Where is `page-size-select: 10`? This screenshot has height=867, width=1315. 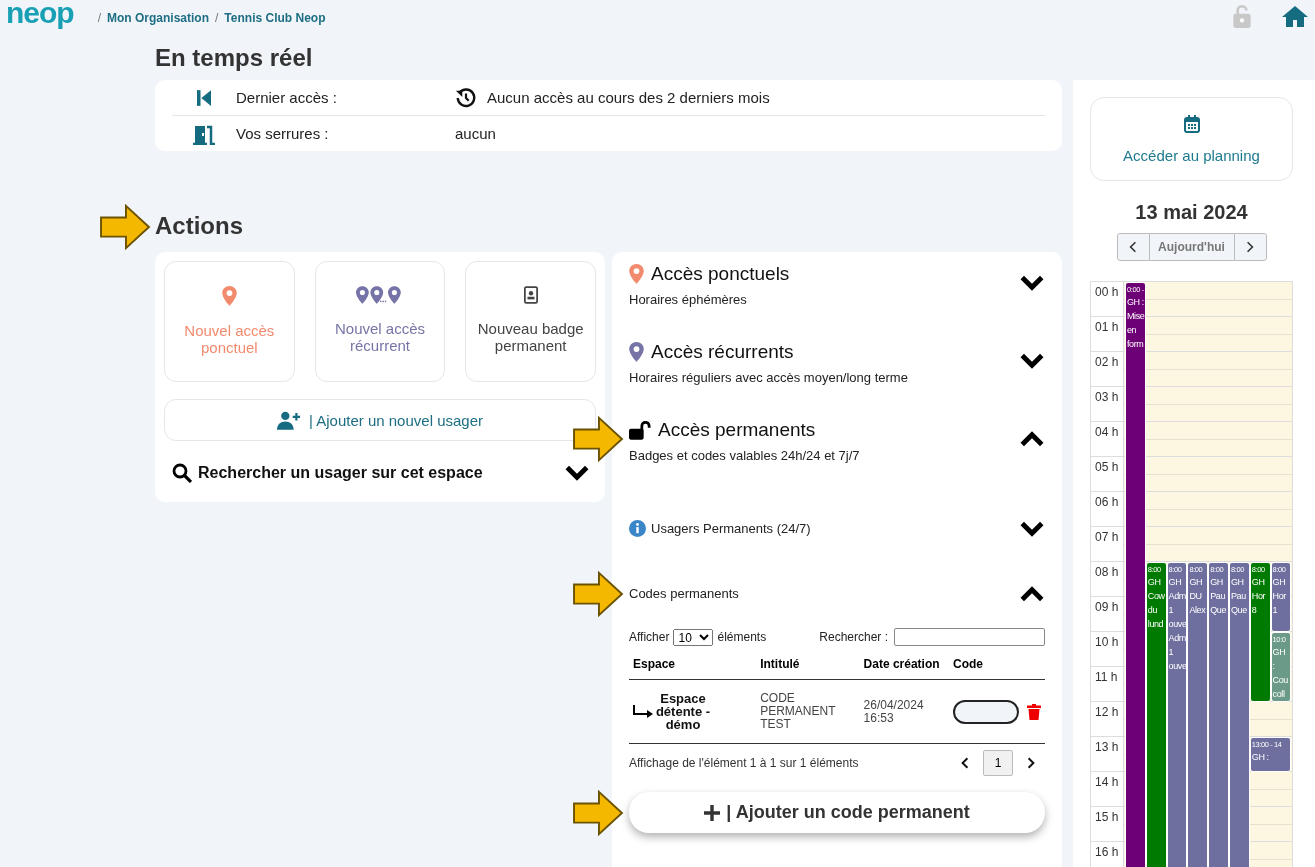
page-size-select: 10 is located at coordinates (693, 637).